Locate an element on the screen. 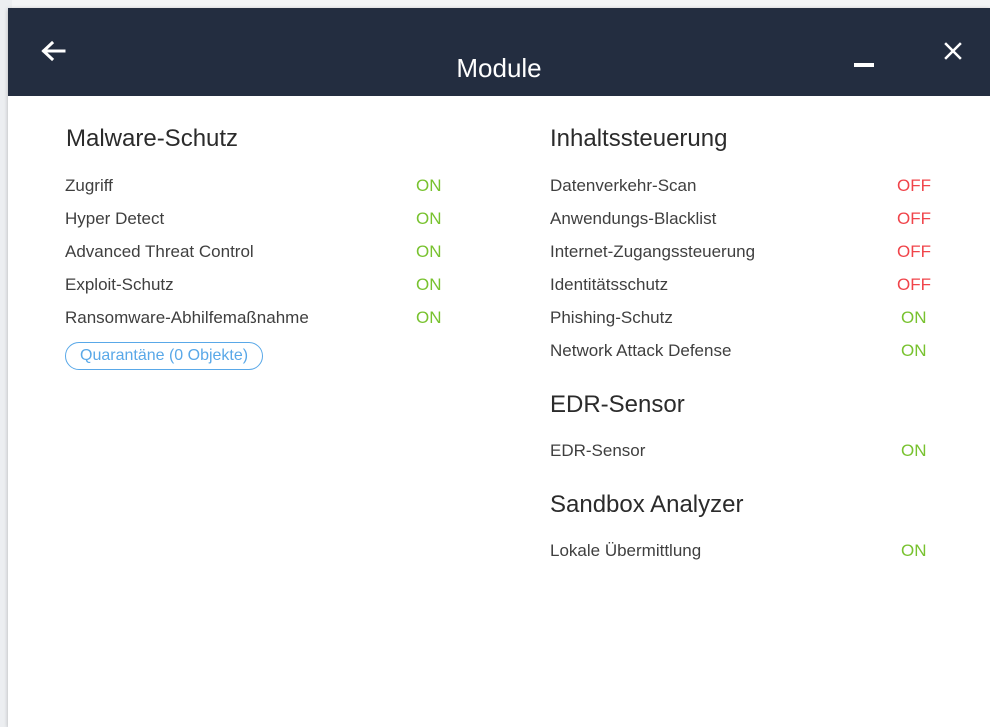  module-label: Zugriff is located at coordinates (89, 185).